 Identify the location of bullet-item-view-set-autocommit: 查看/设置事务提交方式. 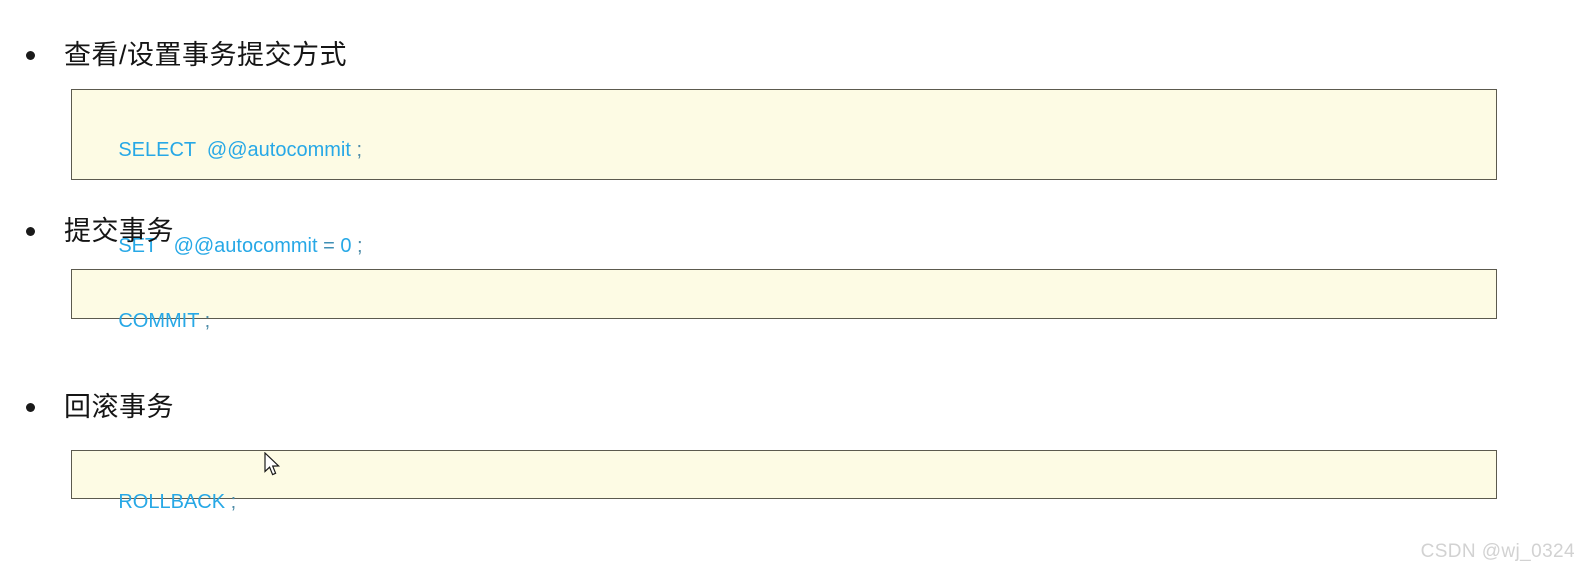
(186, 55).